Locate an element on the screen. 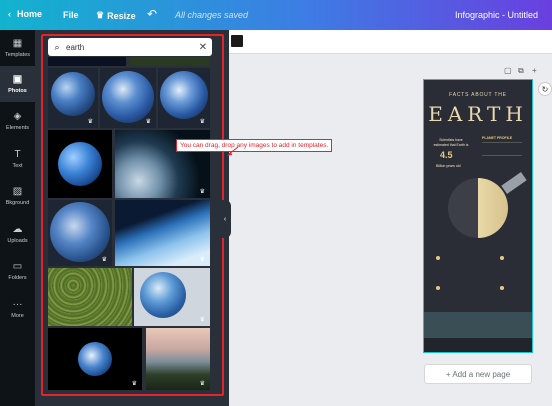 This screenshot has width=552, height=406. sidebar-item-folders: ▭ Folders is located at coordinates (17, 271).